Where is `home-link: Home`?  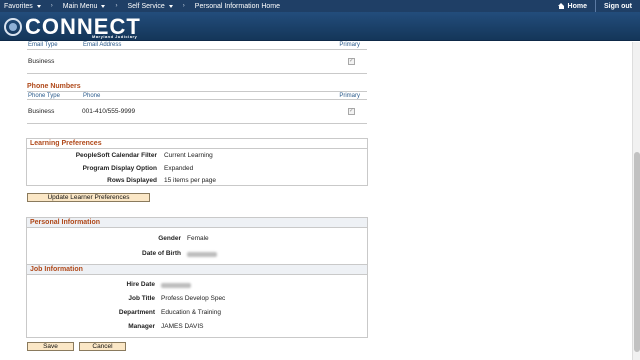
home-link: Home is located at coordinates (572, 6).